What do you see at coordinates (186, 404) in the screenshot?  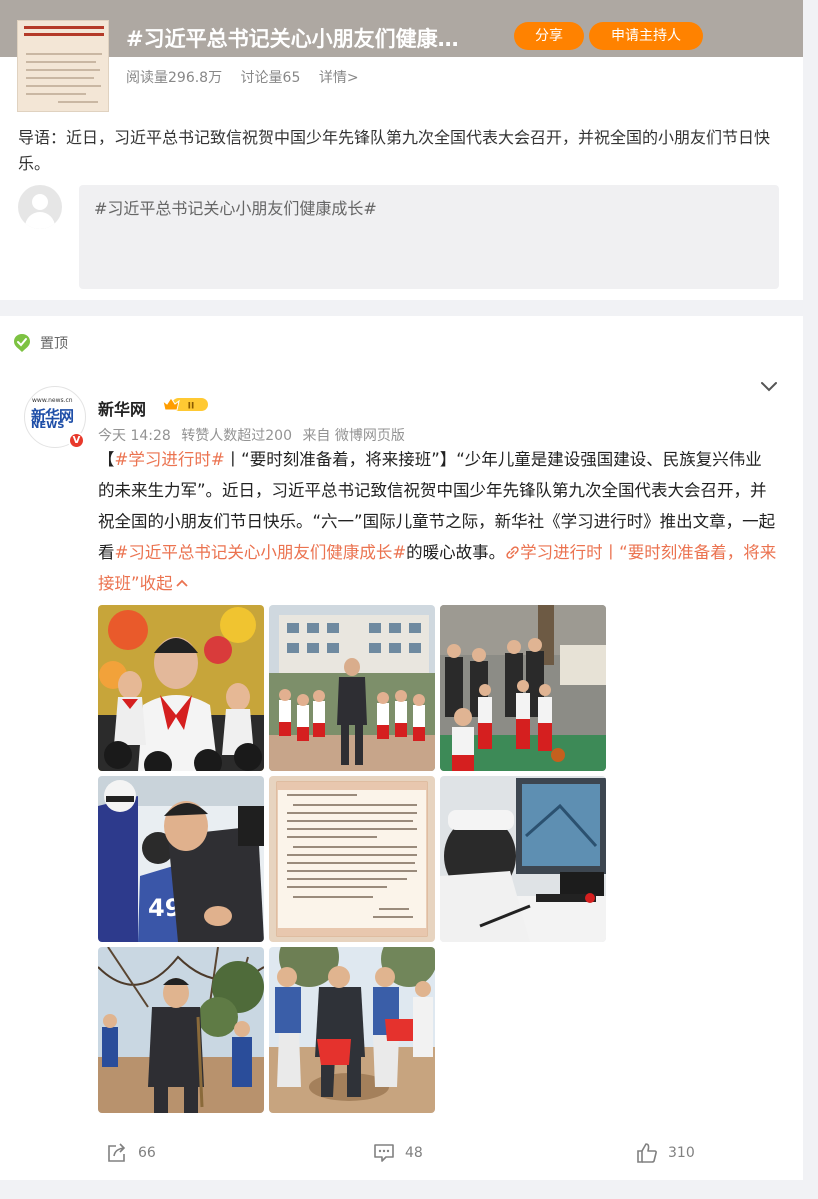 I see `member-level-icon: II` at bounding box center [186, 404].